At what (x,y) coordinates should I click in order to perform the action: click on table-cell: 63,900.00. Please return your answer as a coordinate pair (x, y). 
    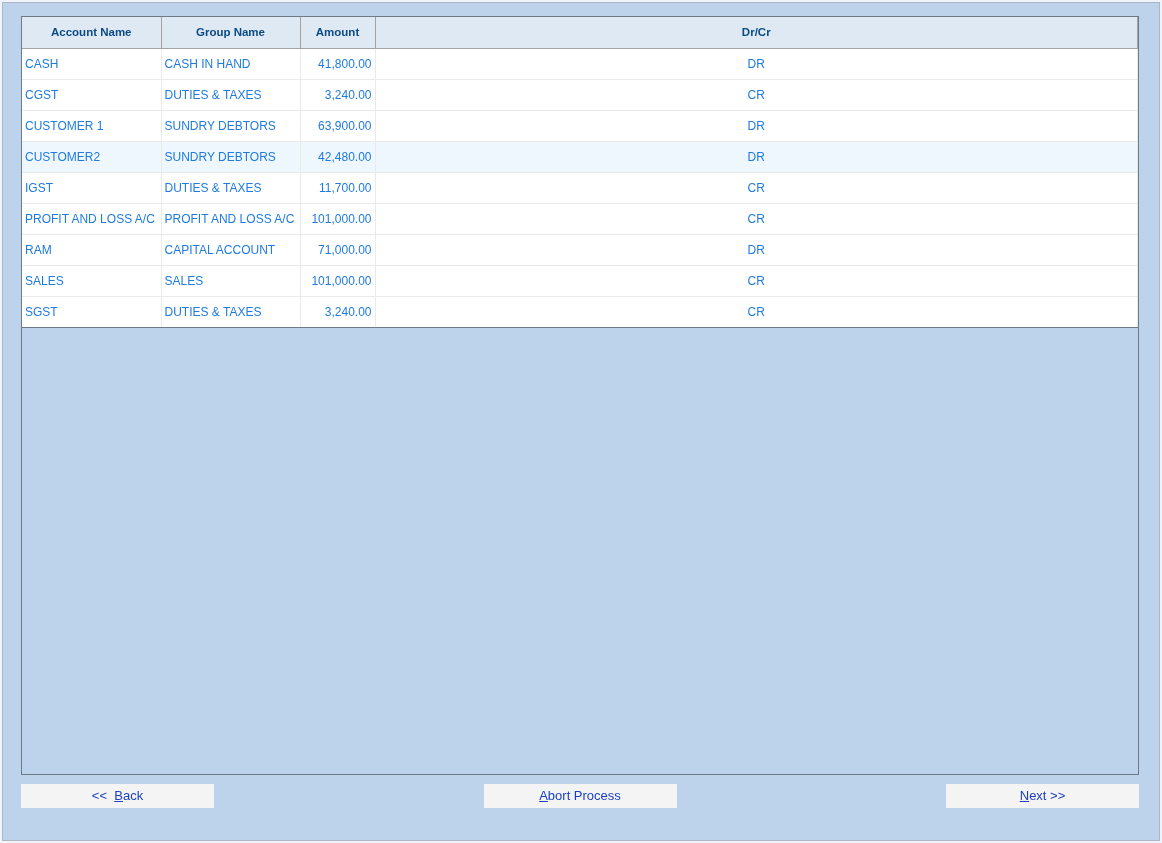
    Looking at the image, I should click on (337, 125).